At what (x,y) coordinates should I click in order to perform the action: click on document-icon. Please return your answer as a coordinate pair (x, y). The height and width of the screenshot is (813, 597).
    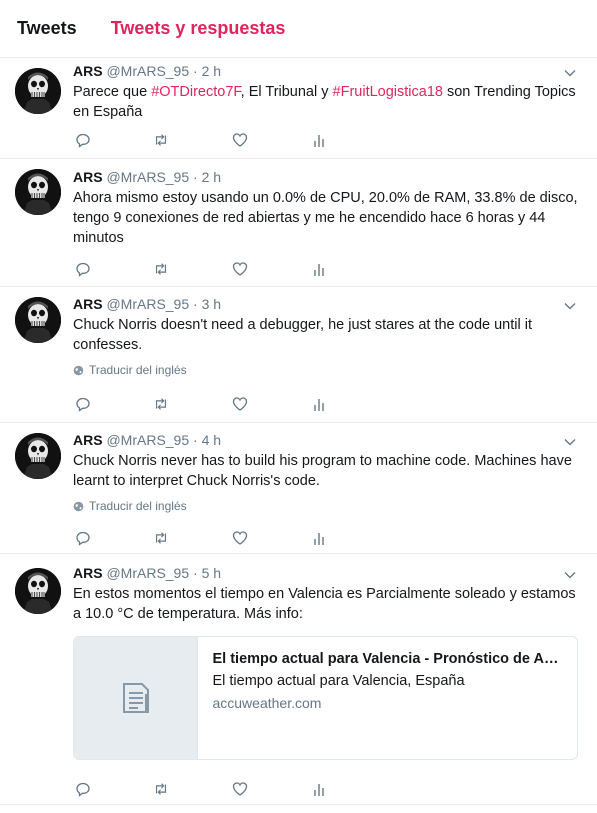
    Looking at the image, I should click on (135, 698).